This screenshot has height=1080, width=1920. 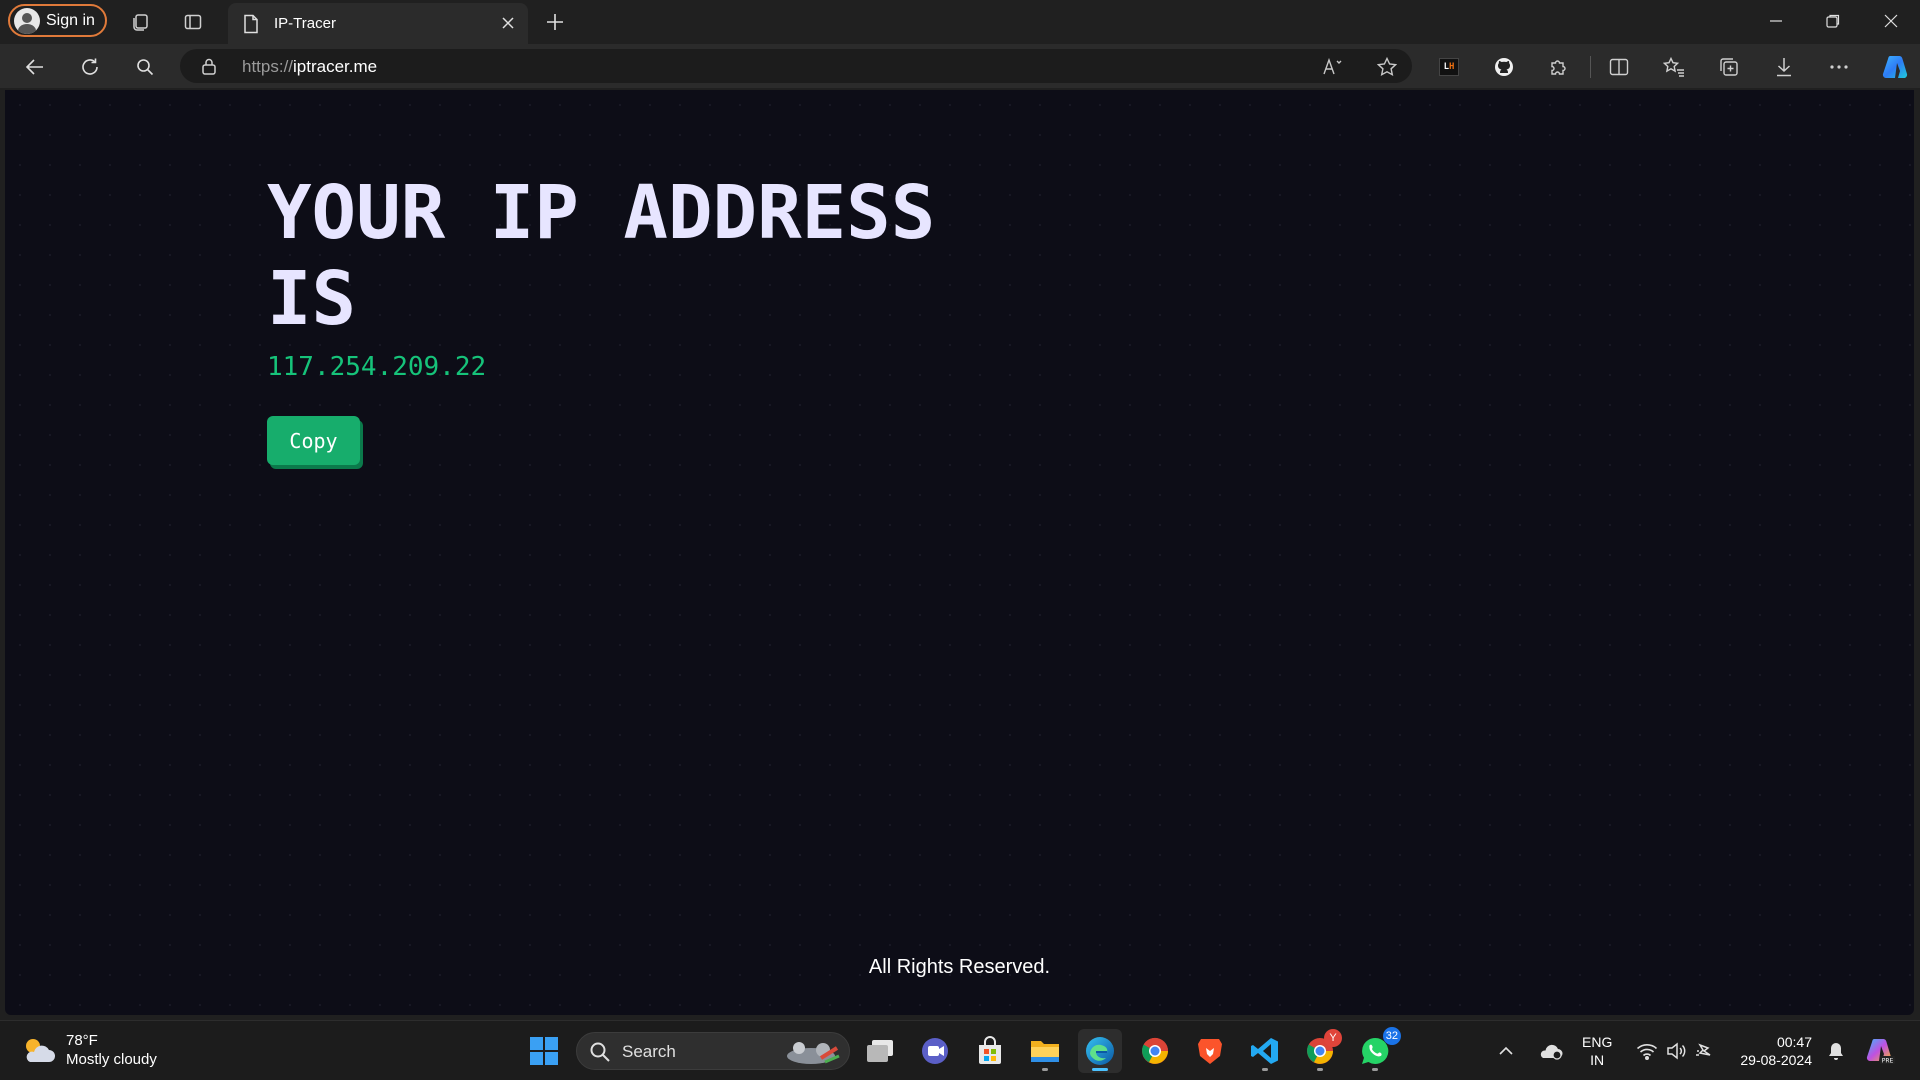 What do you see at coordinates (796, 66) in the screenshot?
I see `address-bar: https://iptracer.me` at bounding box center [796, 66].